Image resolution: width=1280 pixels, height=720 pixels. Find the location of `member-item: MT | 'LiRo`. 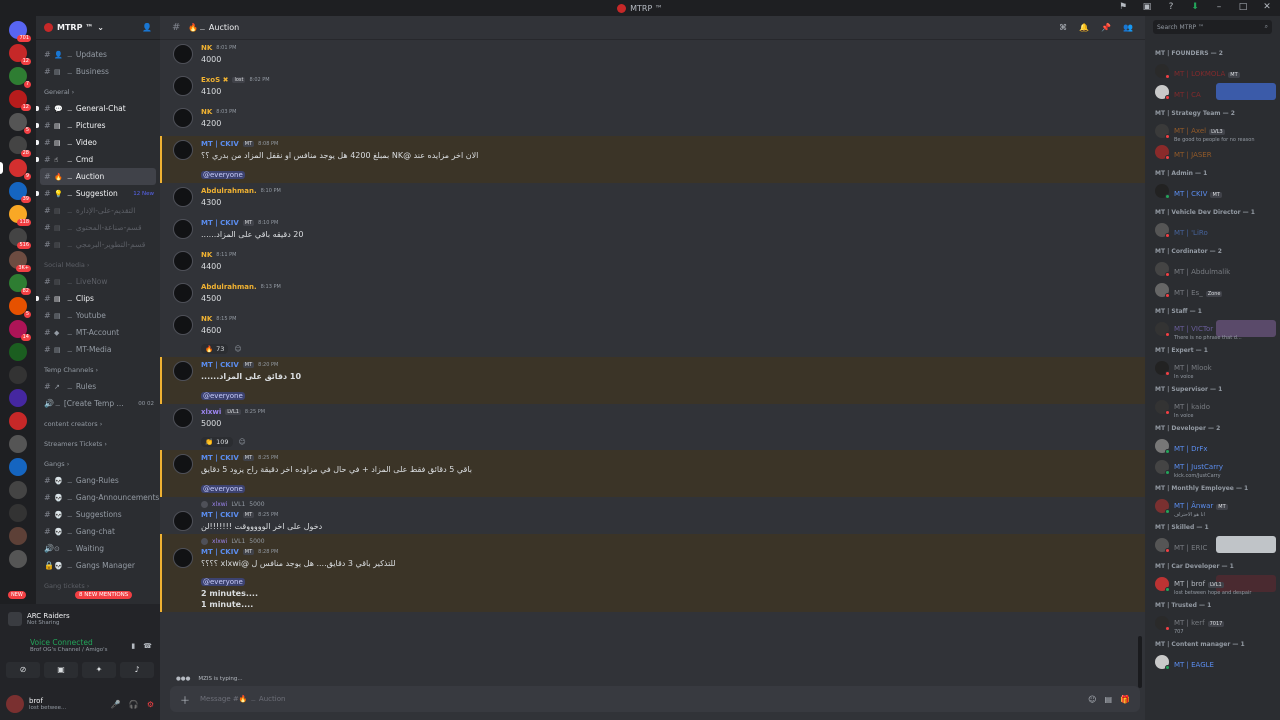

member-item: MT | 'LiRo is located at coordinates (1212, 229).